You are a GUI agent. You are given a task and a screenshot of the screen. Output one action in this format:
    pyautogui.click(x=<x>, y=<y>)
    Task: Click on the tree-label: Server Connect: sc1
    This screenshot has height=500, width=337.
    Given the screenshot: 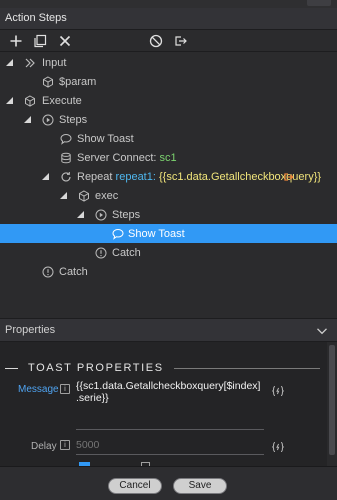 What is the action you would take?
    pyautogui.click(x=127, y=158)
    